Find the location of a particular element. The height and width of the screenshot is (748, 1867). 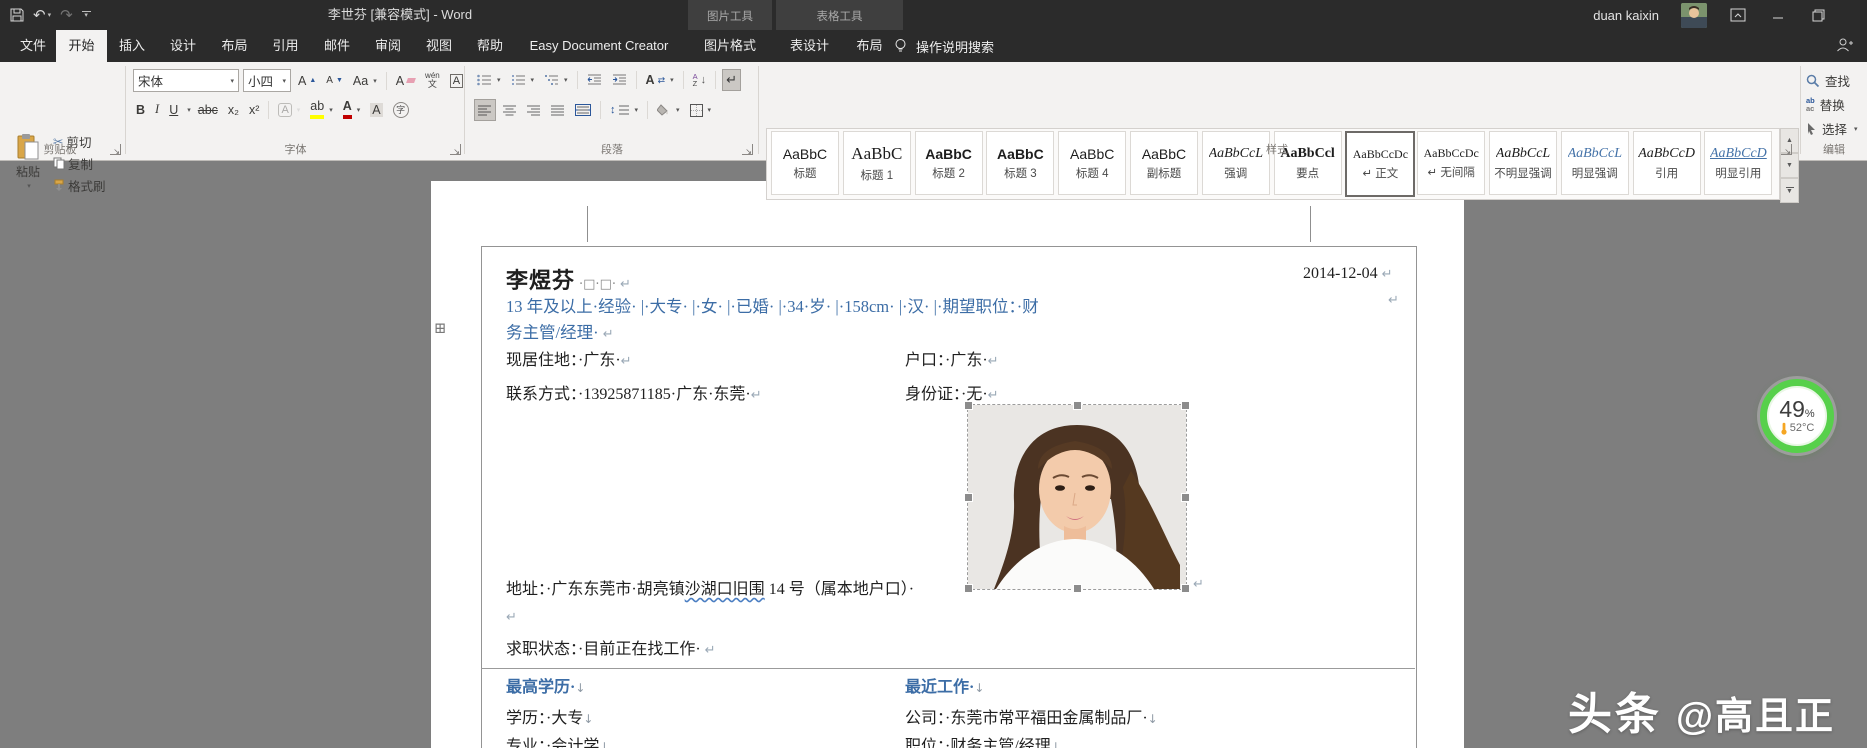

tab-mailings: 邮件 is located at coordinates (337, 46).